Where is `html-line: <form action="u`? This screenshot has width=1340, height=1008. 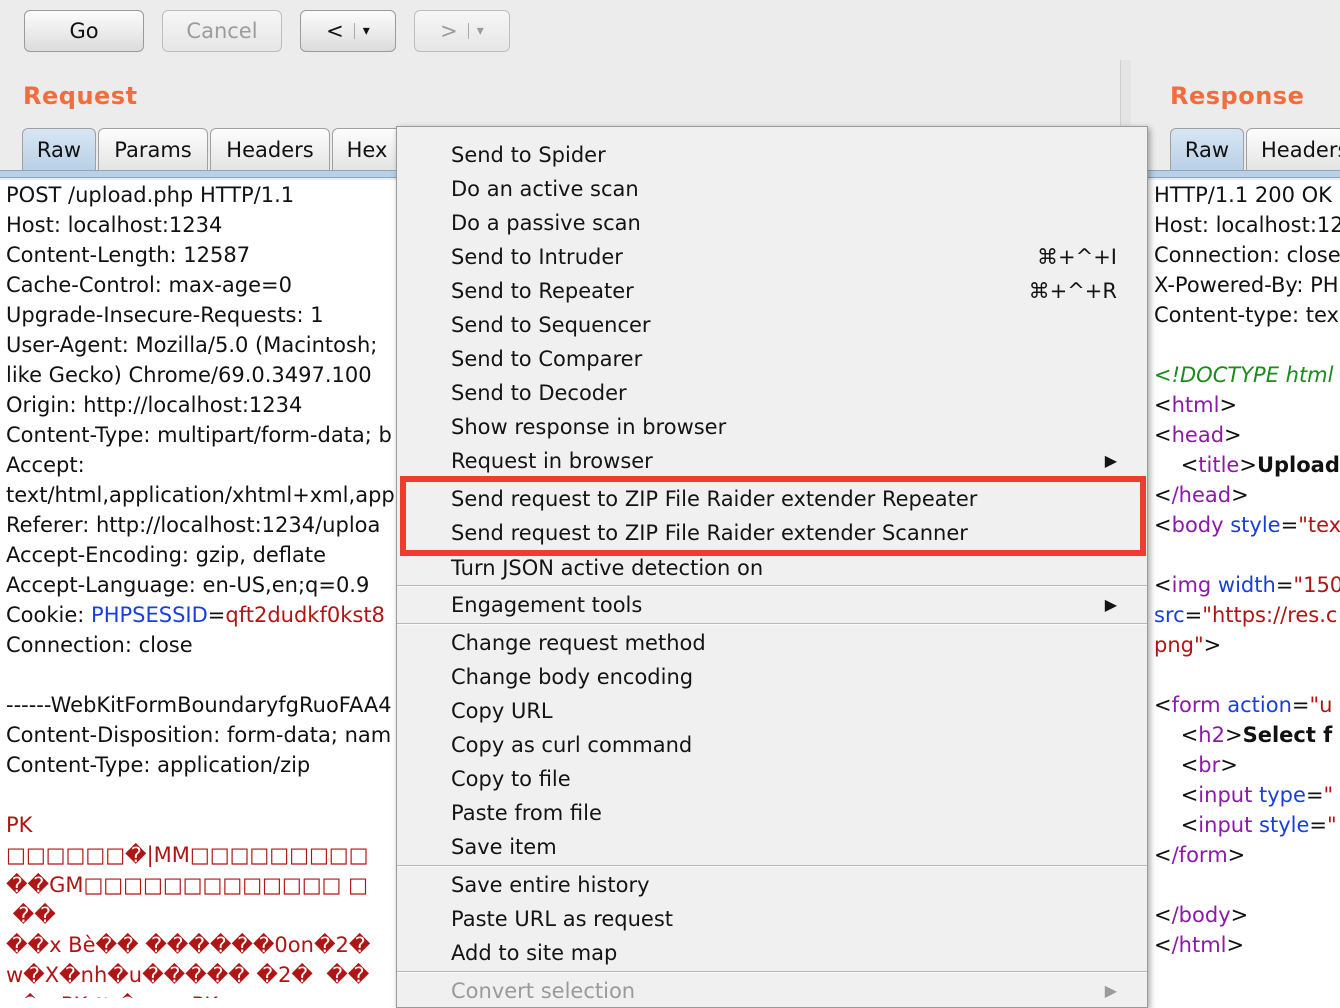
html-line: <form action="u is located at coordinates (1243, 705).